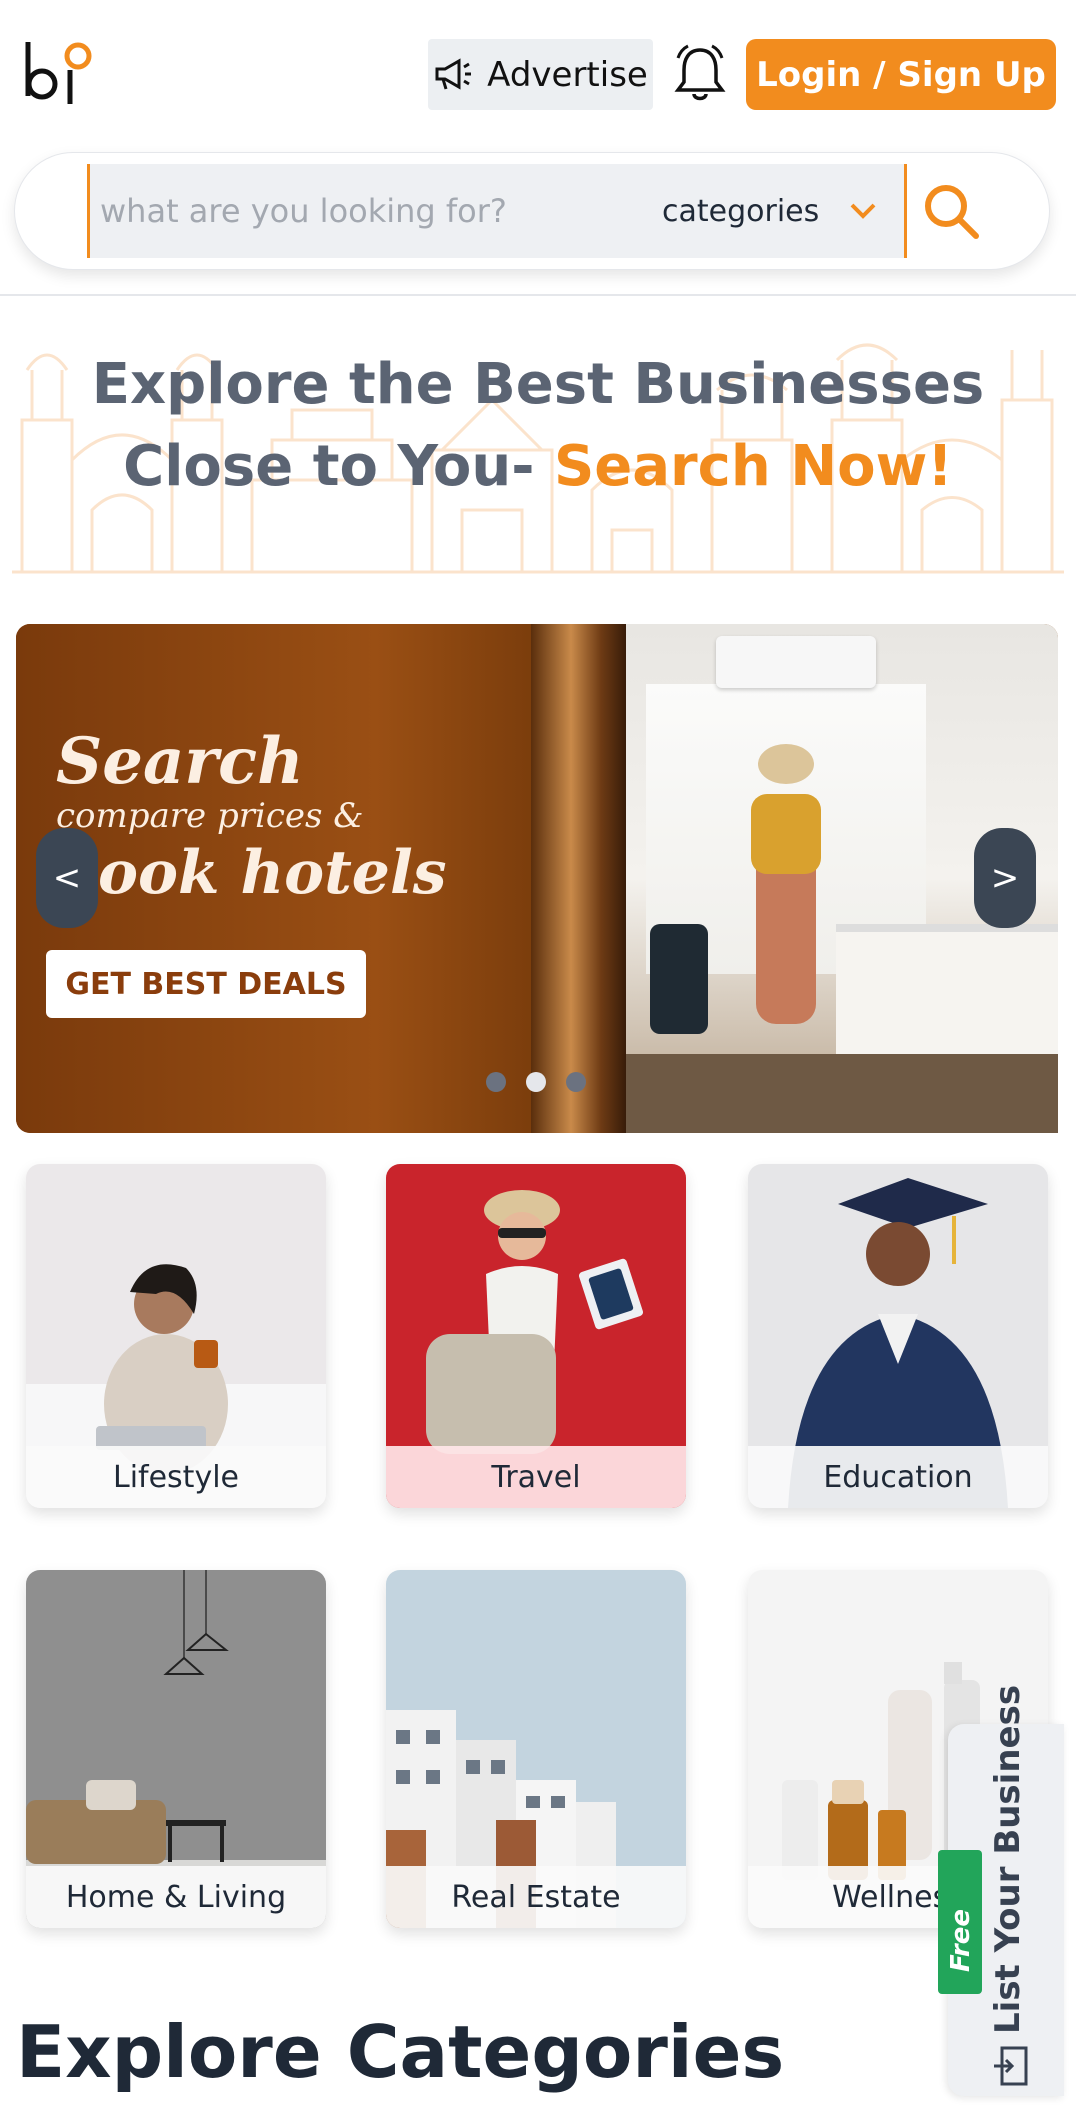 Image resolution: width=1076 pixels, height=2107 pixels. I want to click on category-card-real-estate: Real Estate, so click(536, 1749).